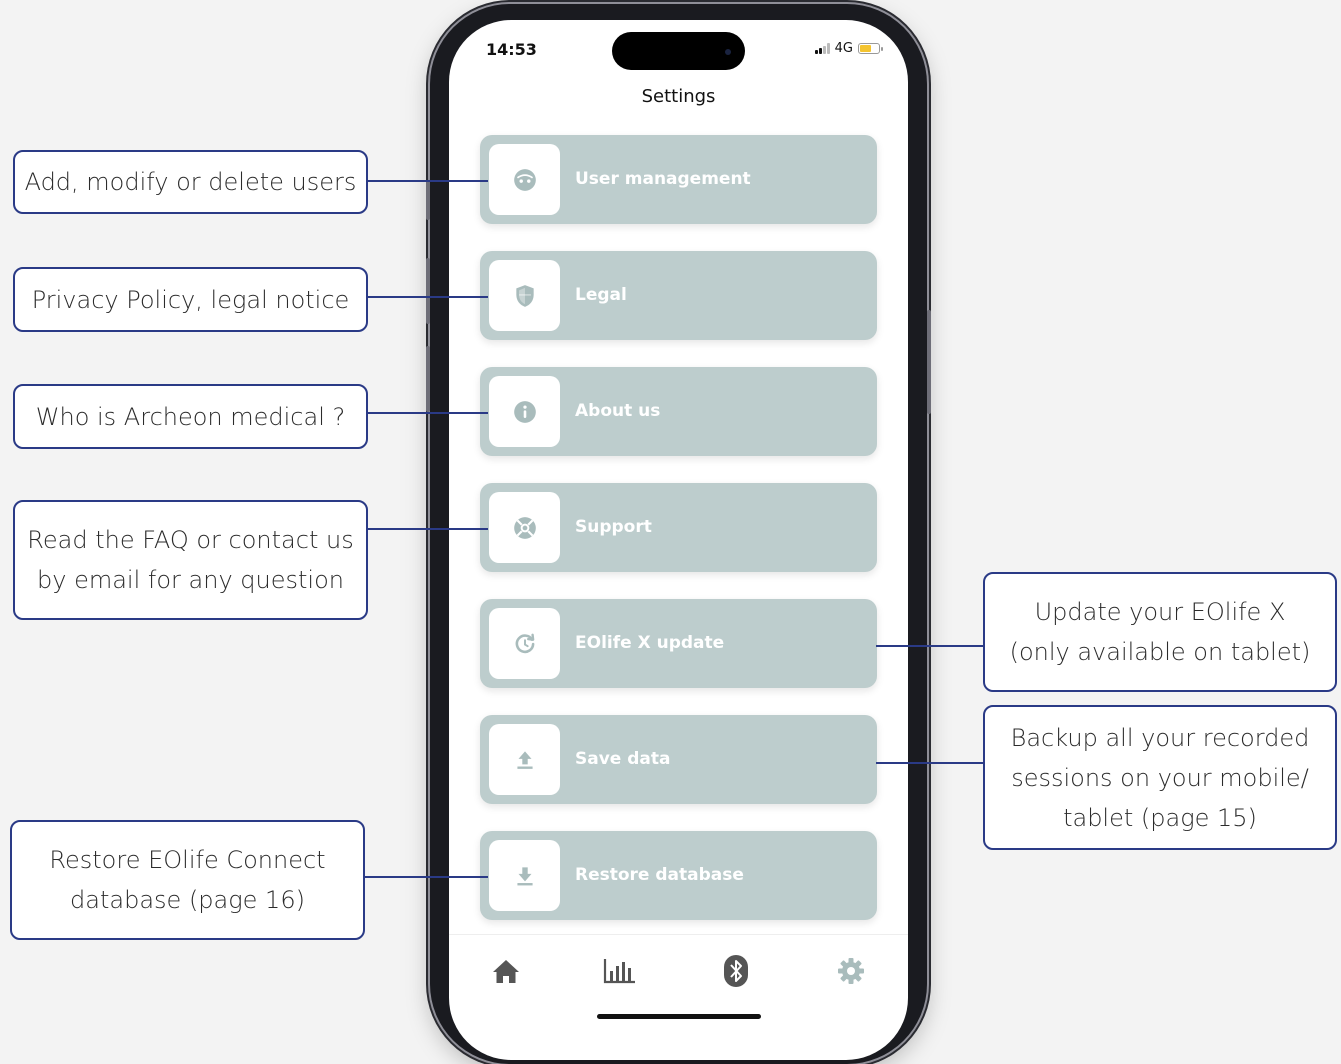 This screenshot has width=1341, height=1064. What do you see at coordinates (663, 179) in the screenshot?
I see `menu-label: User management` at bounding box center [663, 179].